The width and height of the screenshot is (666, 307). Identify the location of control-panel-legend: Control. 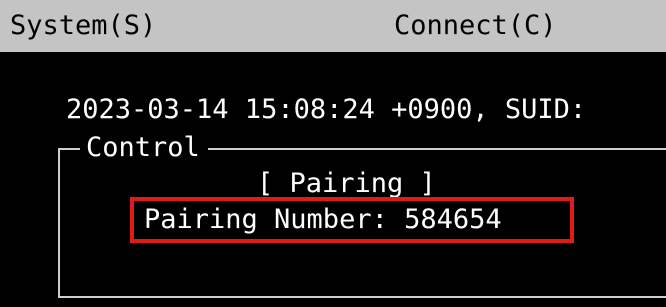
(144, 148).